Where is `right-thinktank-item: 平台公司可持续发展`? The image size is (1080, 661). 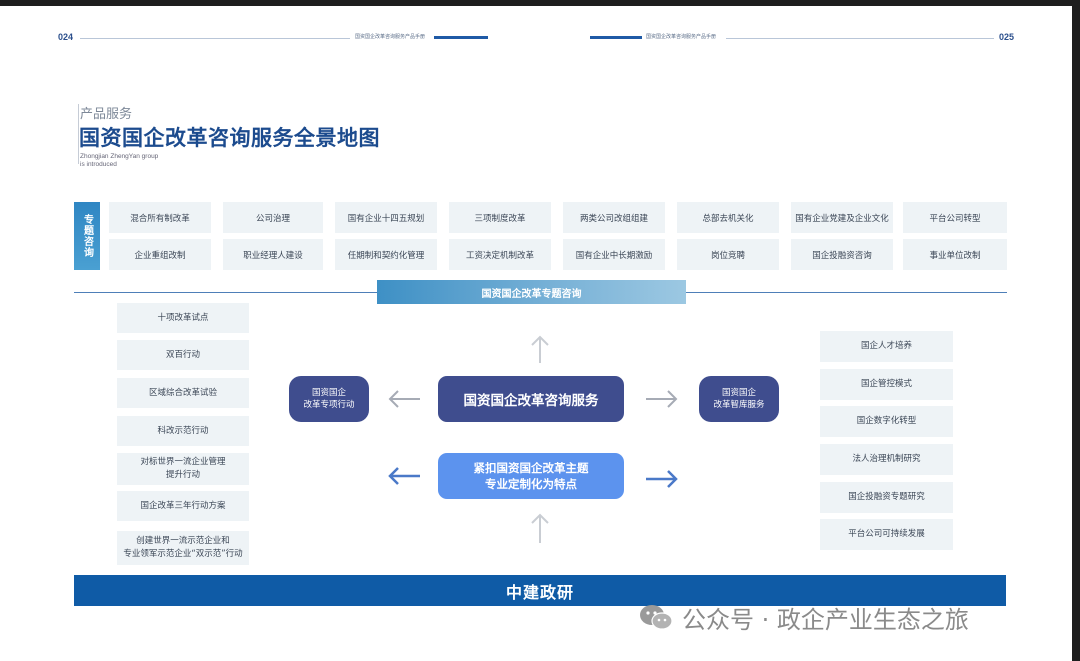
right-thinktank-item: 平台公司可持续发展 is located at coordinates (886, 534).